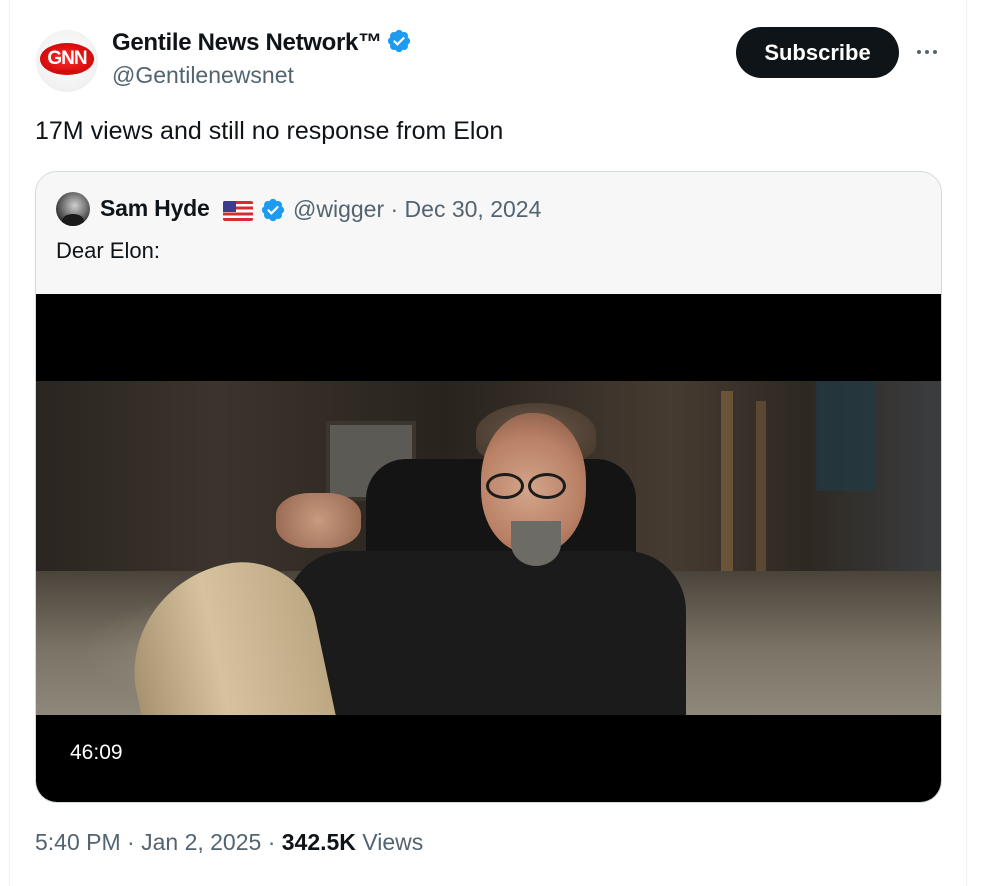  What do you see at coordinates (73, 209) in the screenshot?
I see `quoted-author-avatar` at bounding box center [73, 209].